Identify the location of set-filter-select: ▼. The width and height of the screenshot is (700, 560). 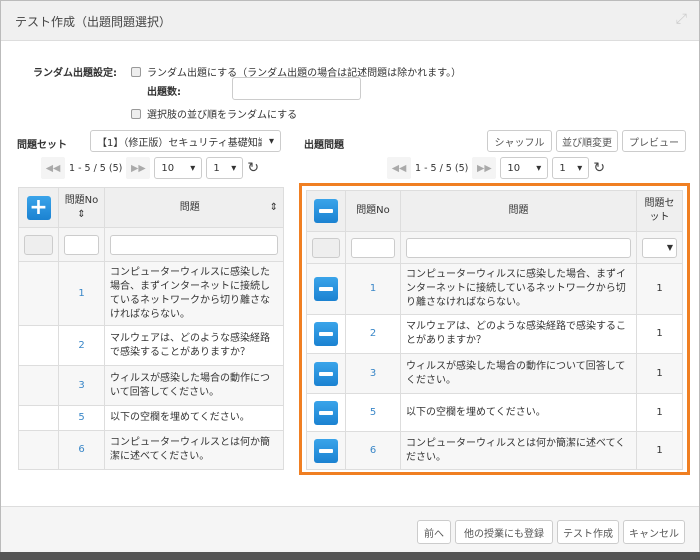
(659, 247).